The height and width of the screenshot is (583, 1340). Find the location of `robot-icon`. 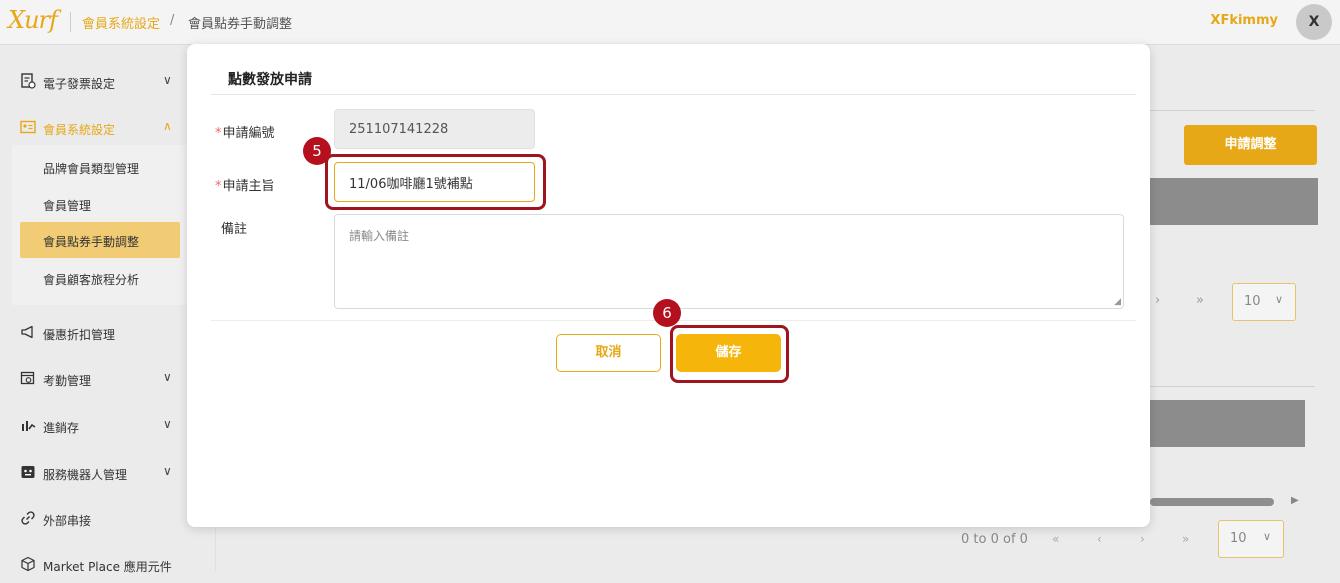

robot-icon is located at coordinates (29, 473).